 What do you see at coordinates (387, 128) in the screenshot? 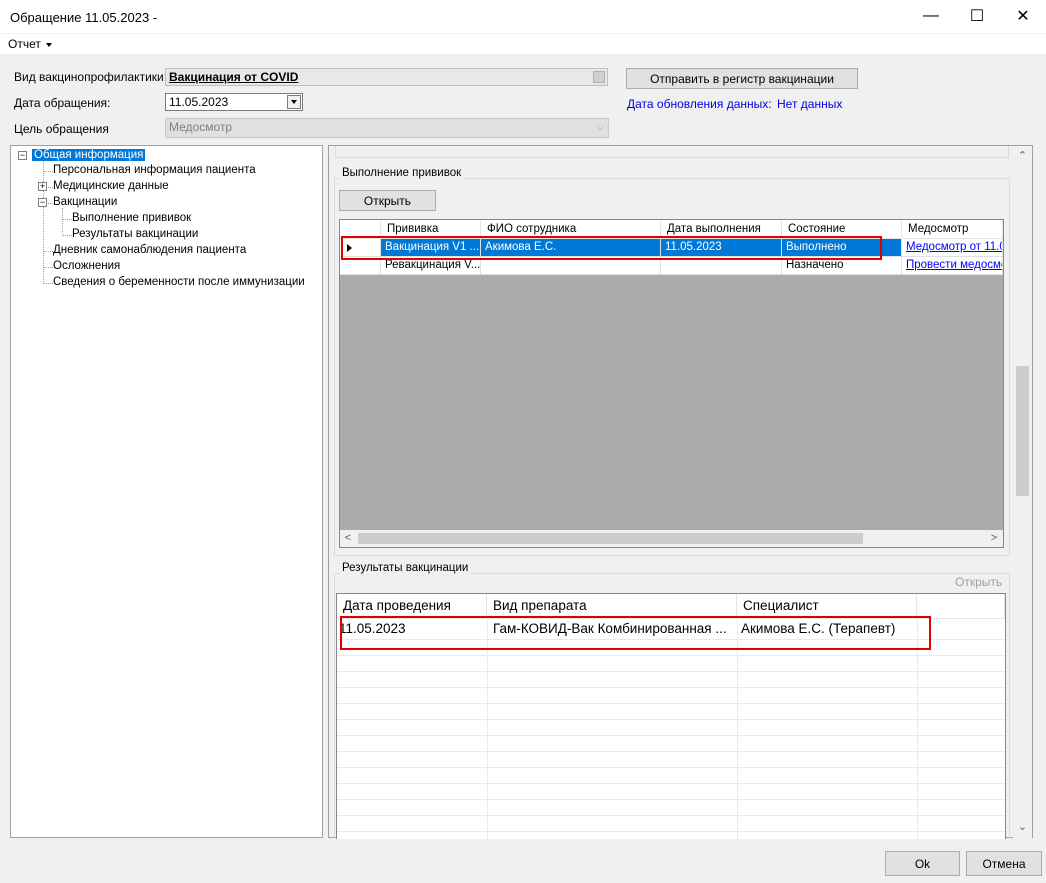
I see `purpose-select: Медосмотр ⌵` at bounding box center [387, 128].